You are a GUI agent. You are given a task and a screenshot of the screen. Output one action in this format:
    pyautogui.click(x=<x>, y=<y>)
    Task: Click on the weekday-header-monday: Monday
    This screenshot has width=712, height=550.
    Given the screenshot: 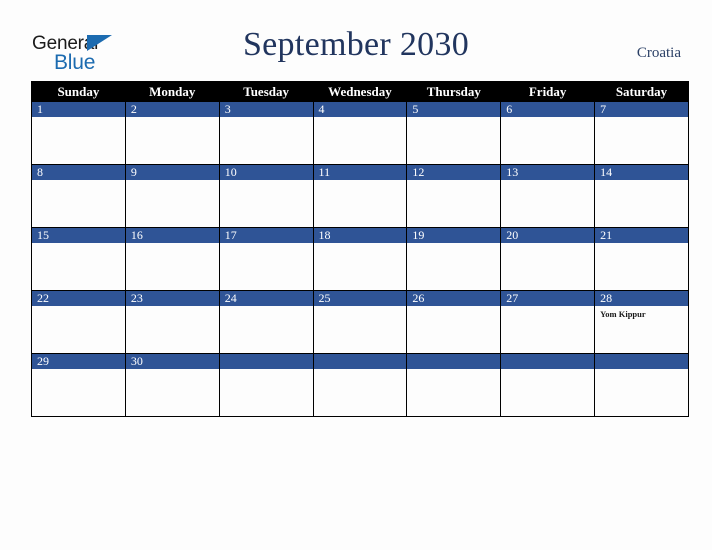 What is the action you would take?
    pyautogui.click(x=172, y=91)
    